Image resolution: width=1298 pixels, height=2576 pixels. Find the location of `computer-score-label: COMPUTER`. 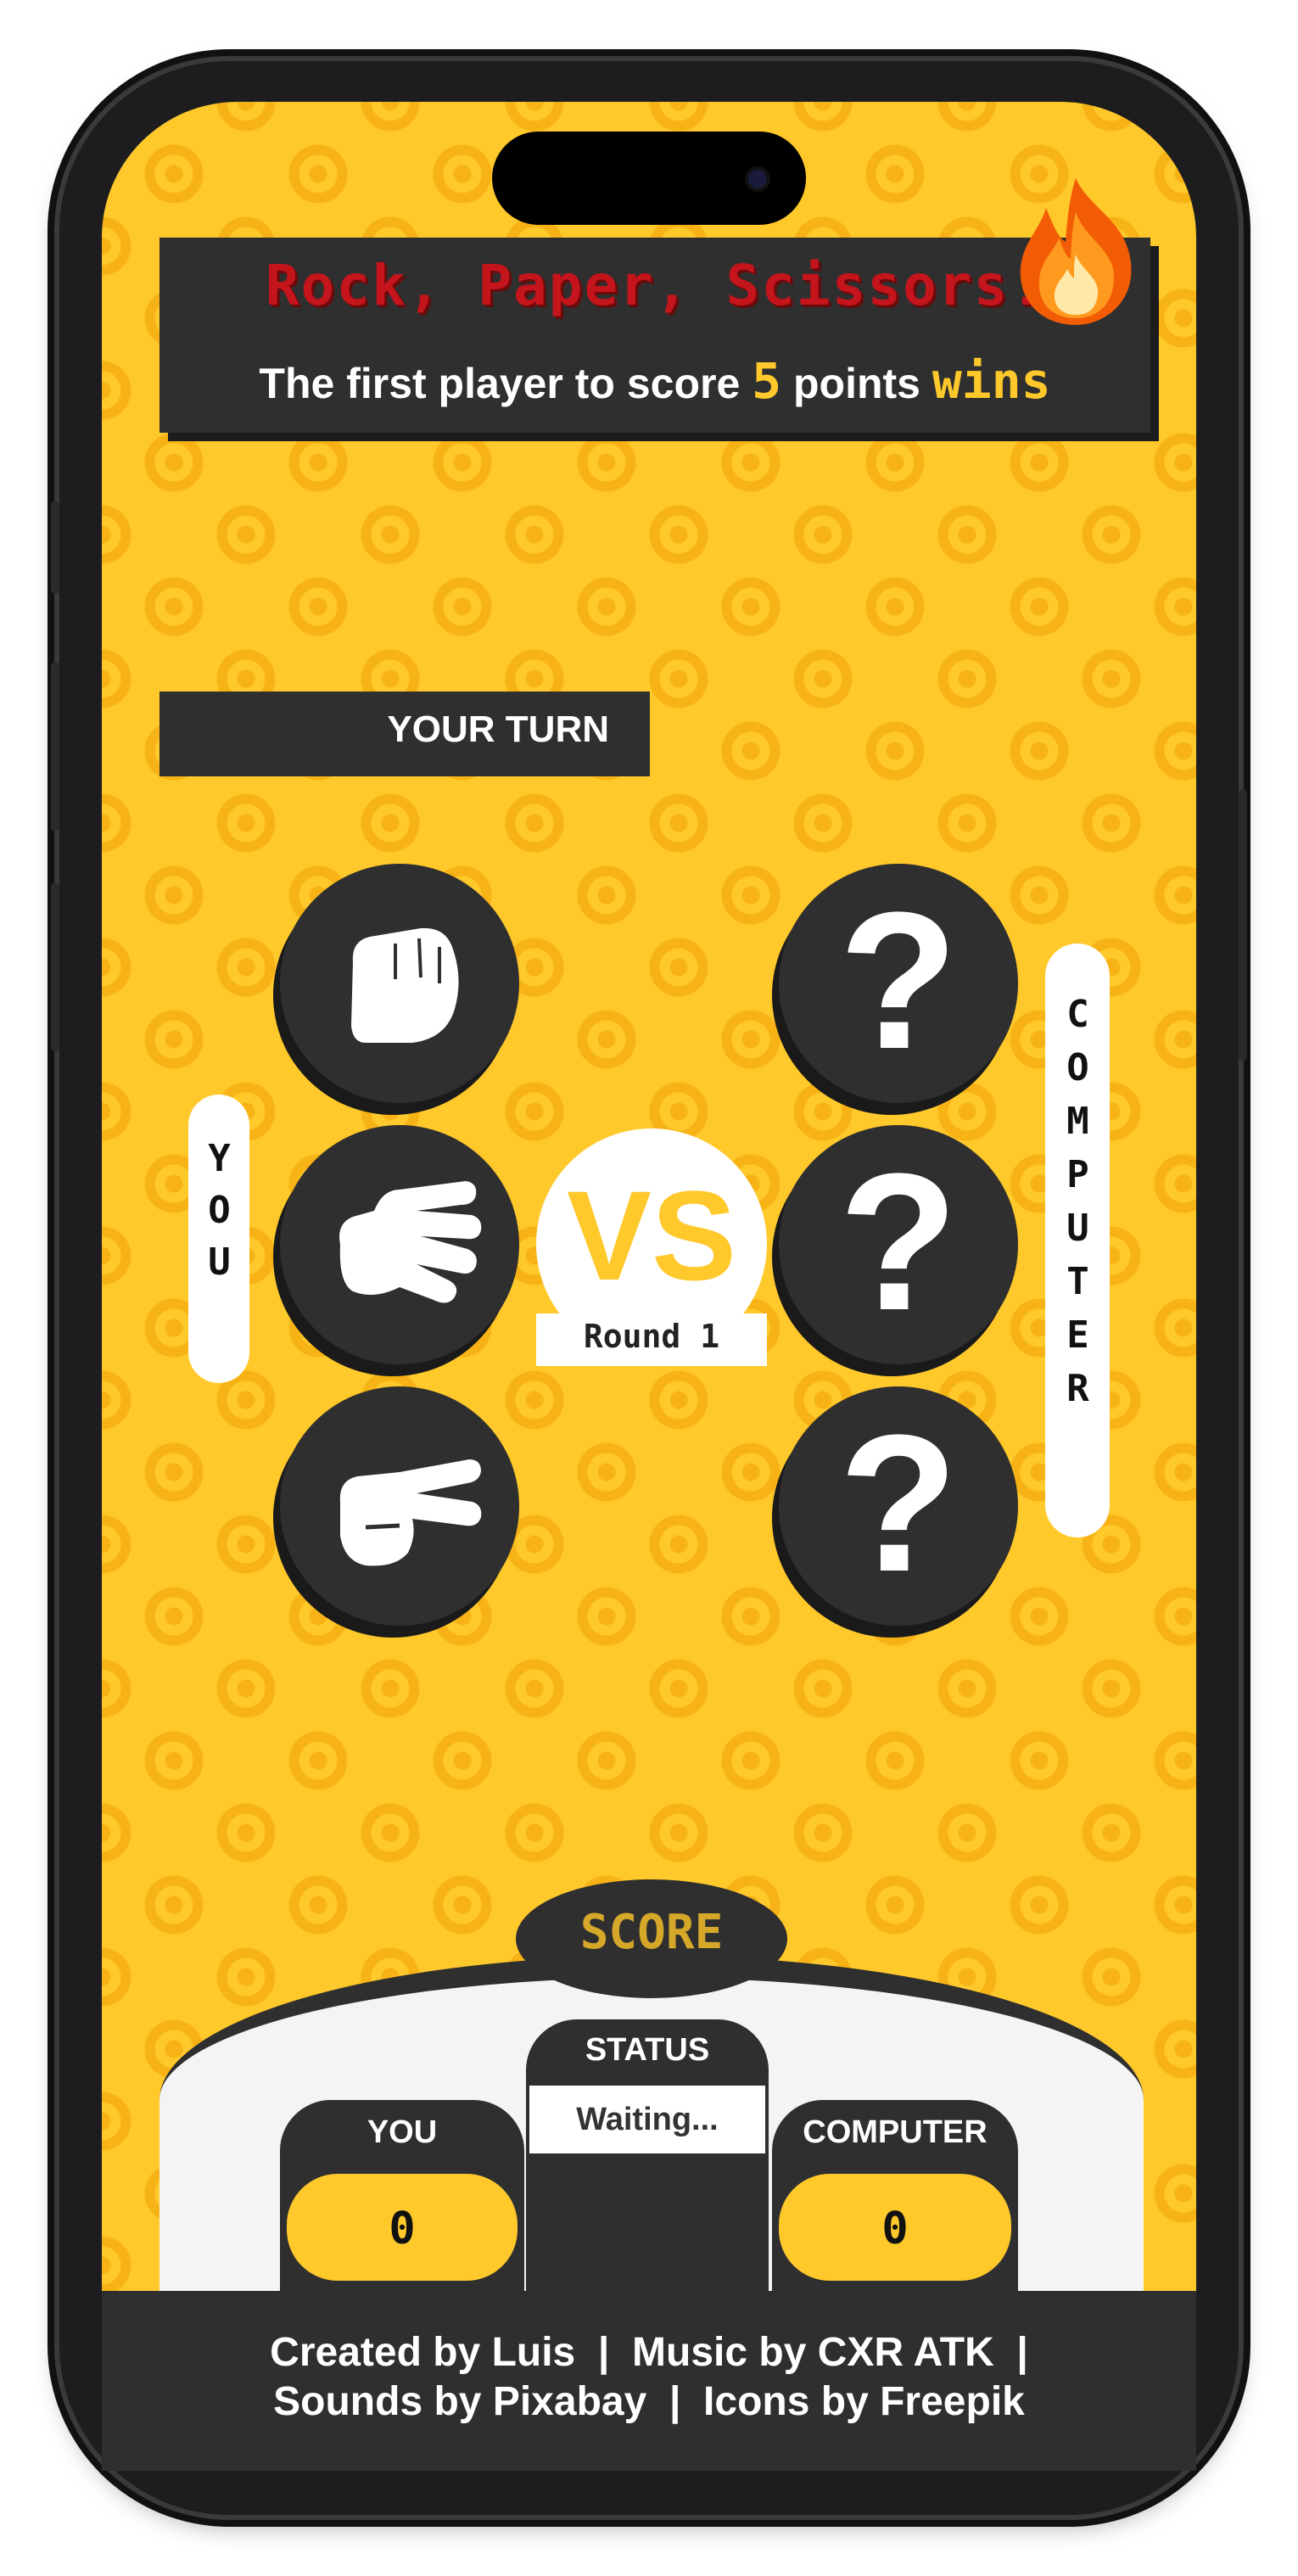

computer-score-label: COMPUTER is located at coordinates (895, 2132).